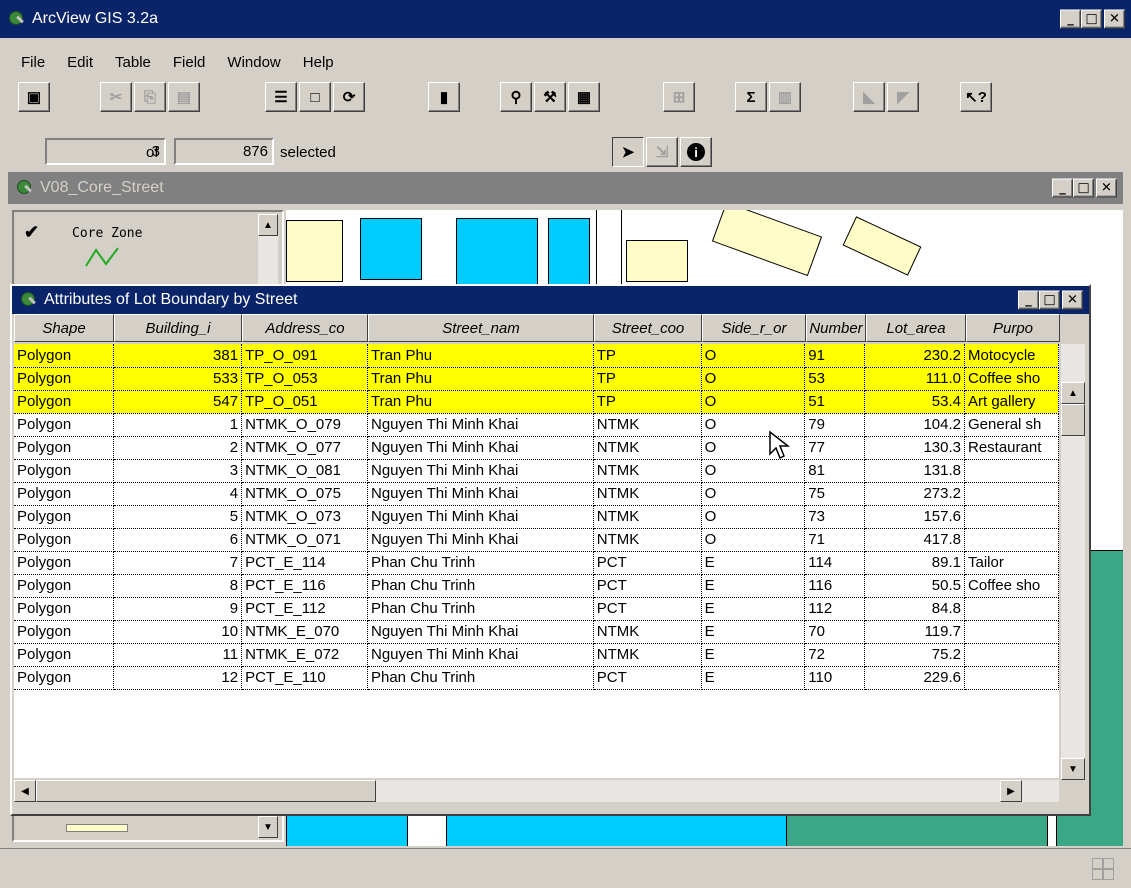 This screenshot has height=888, width=1131. What do you see at coordinates (835, 540) in the screenshot?
I see `cell-number: 71` at bounding box center [835, 540].